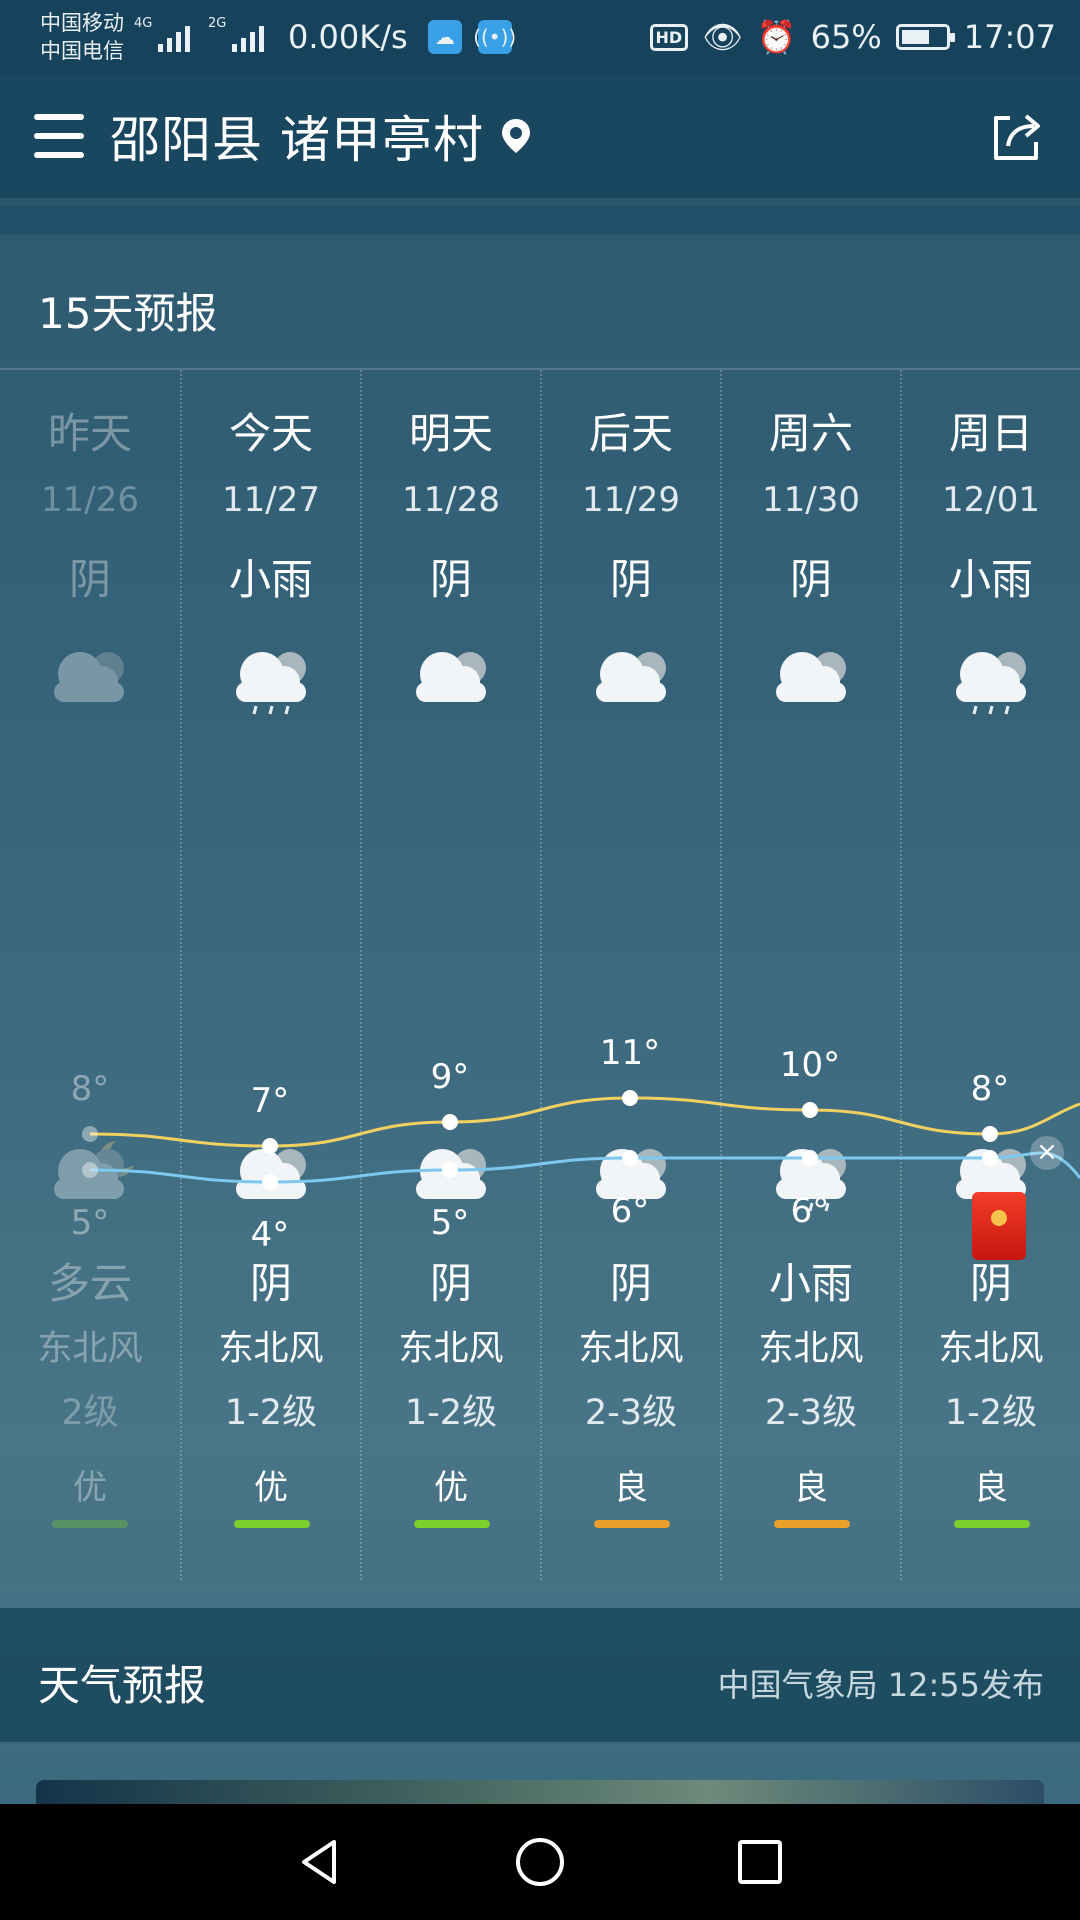 This screenshot has width=1080, height=1920. Describe the element at coordinates (540, 1792) in the screenshot. I see `weather-map-preview` at that location.